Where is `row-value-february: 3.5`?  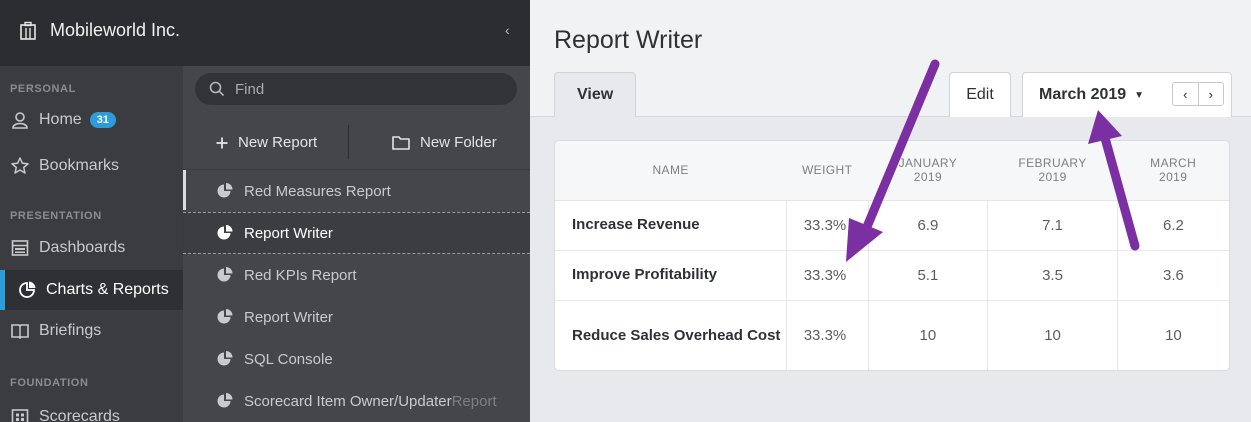
row-value-february: 3.5 is located at coordinates (1052, 275).